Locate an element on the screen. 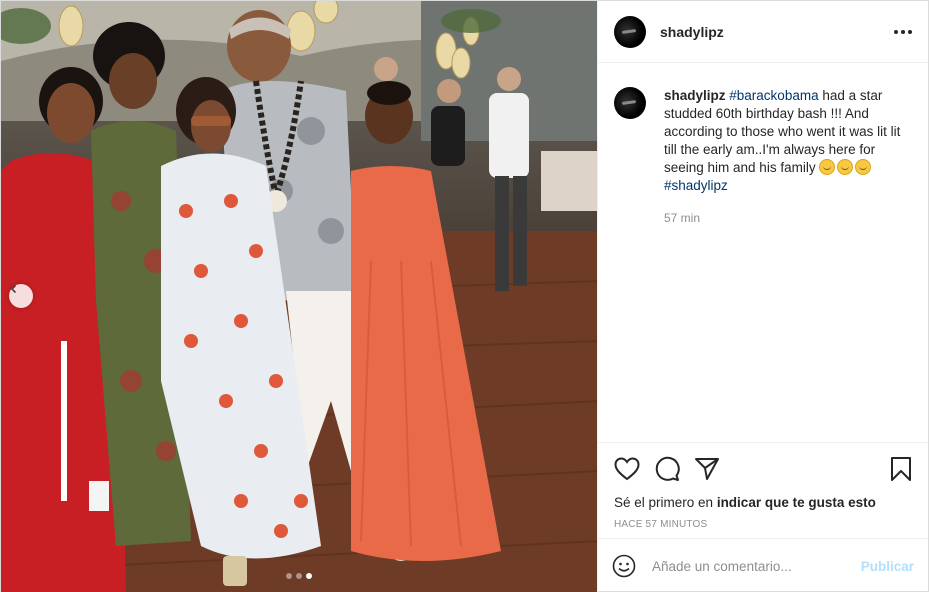 This screenshot has height=592, width=929. username-link: shadylipz is located at coordinates (692, 32).